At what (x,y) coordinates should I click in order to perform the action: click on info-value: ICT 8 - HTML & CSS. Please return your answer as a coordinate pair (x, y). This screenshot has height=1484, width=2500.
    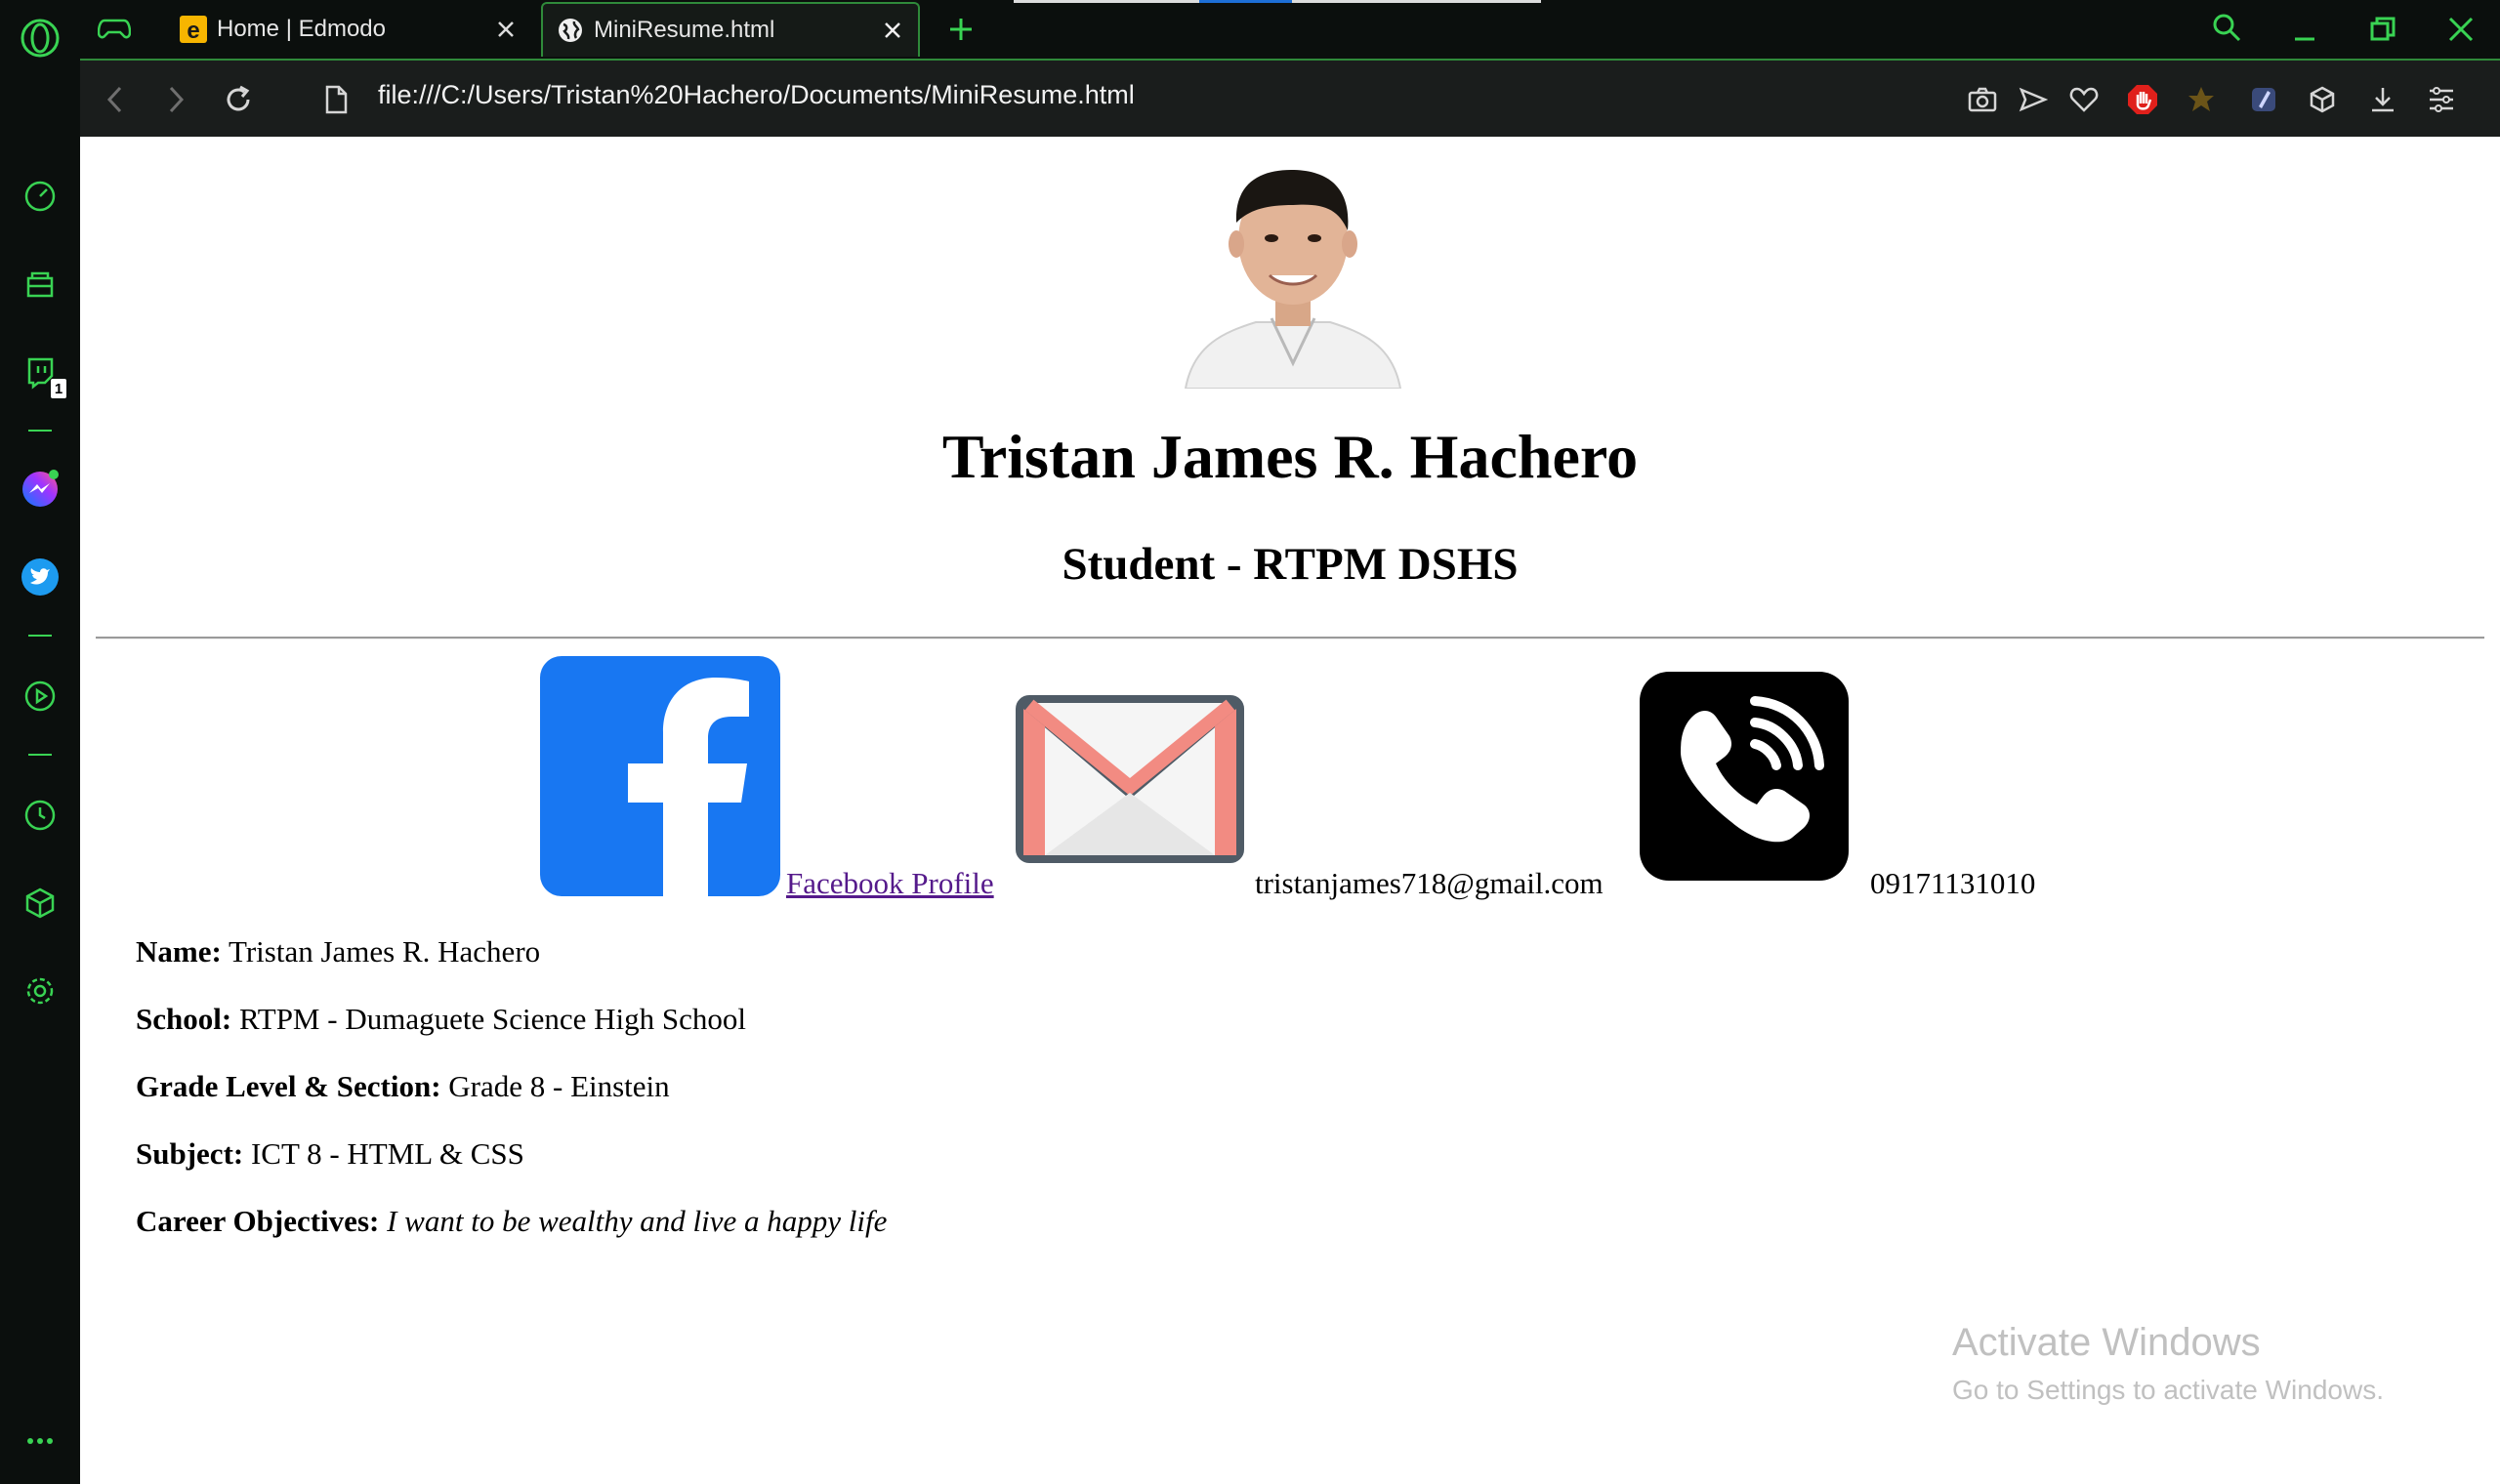
    Looking at the image, I should click on (387, 1154).